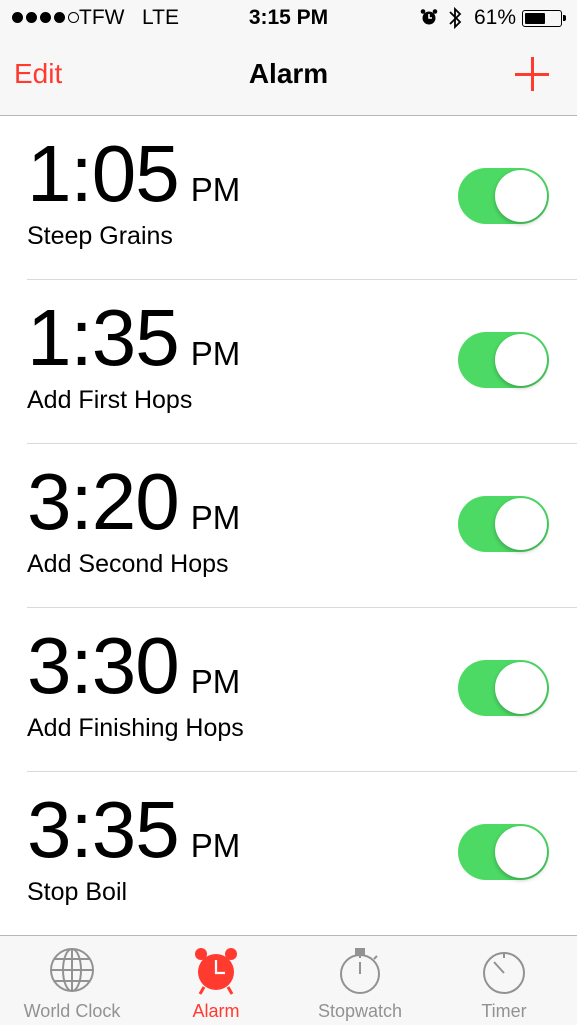 This screenshot has width=577, height=1025. I want to click on alarm-time-line: 3:20 PM, so click(133, 502).